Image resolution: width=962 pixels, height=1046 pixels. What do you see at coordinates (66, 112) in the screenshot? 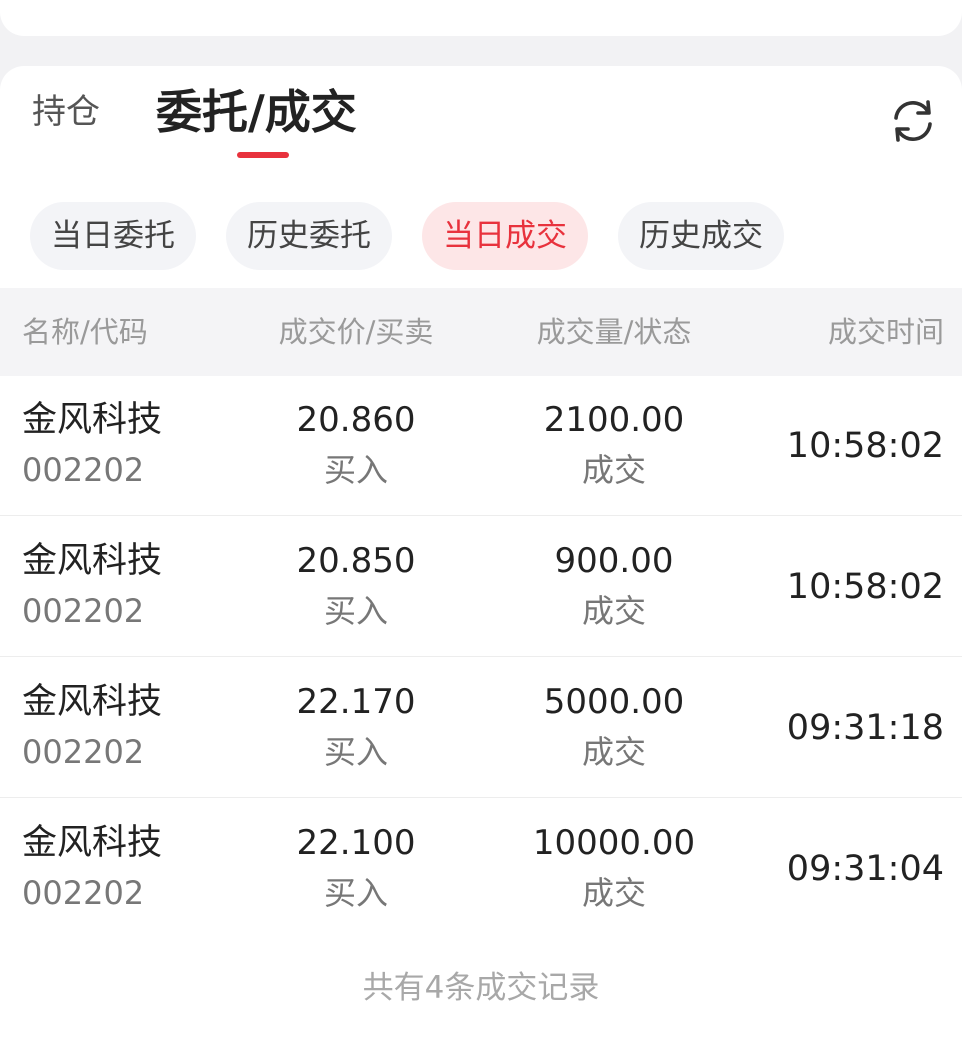
I see `tab-holdings: 持仓` at bounding box center [66, 112].